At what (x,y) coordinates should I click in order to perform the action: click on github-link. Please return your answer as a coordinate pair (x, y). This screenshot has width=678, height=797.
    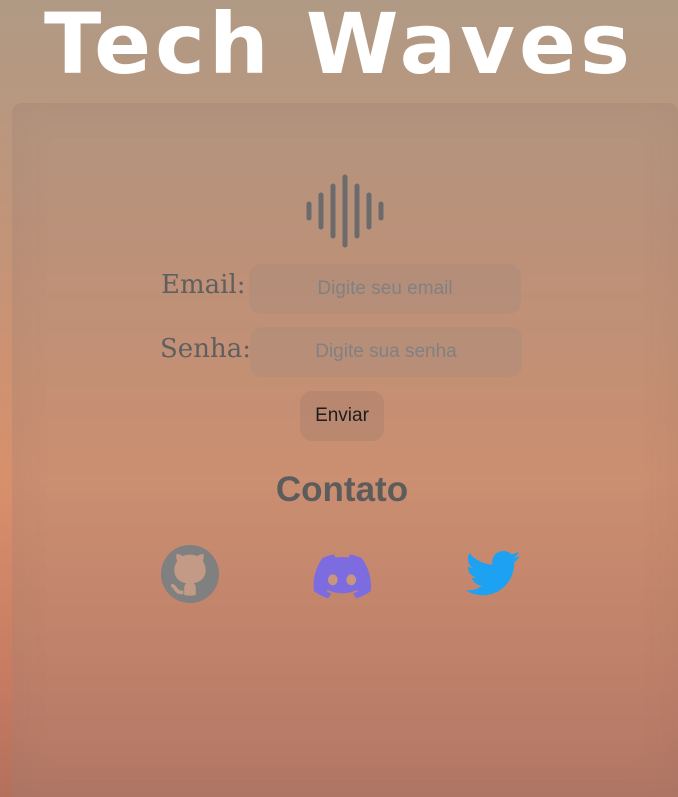
    Looking at the image, I should click on (190, 574).